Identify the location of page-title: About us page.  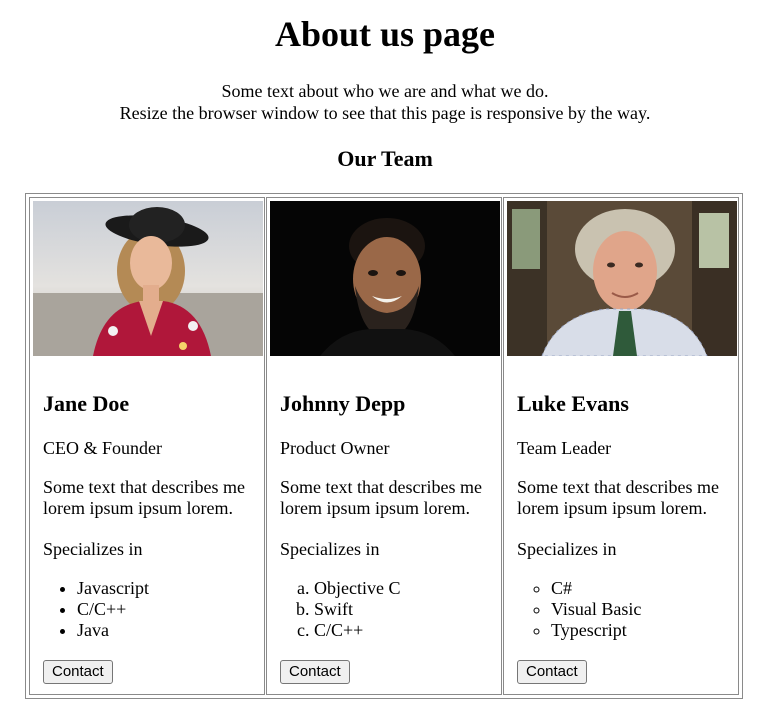
(385, 34).